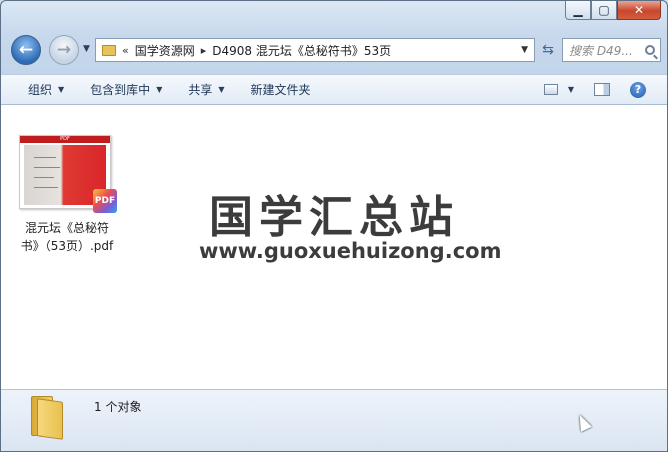 The image size is (668, 452). I want to click on search-icon, so click(650, 50).